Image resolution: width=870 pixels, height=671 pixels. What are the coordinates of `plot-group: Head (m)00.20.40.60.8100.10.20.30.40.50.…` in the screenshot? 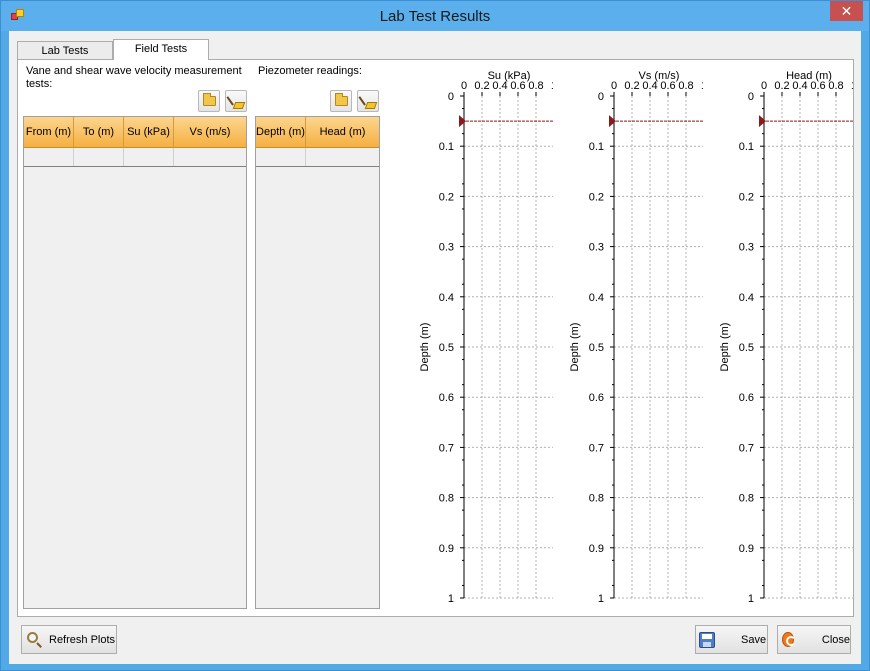 It's located at (788, 337).